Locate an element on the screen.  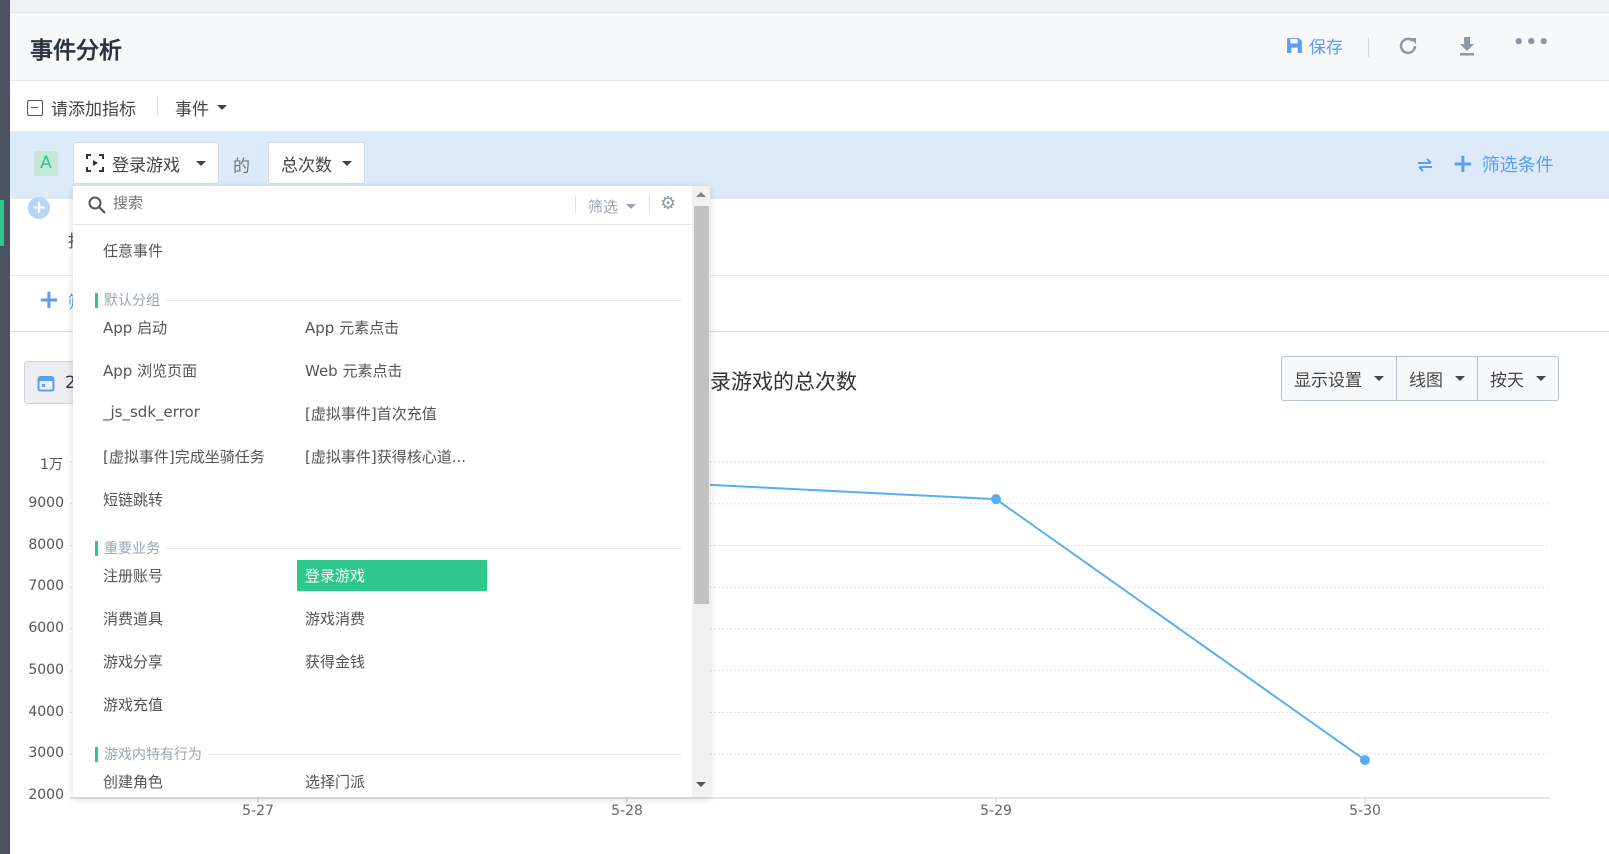
group-name: 重要业务 is located at coordinates (132, 549).